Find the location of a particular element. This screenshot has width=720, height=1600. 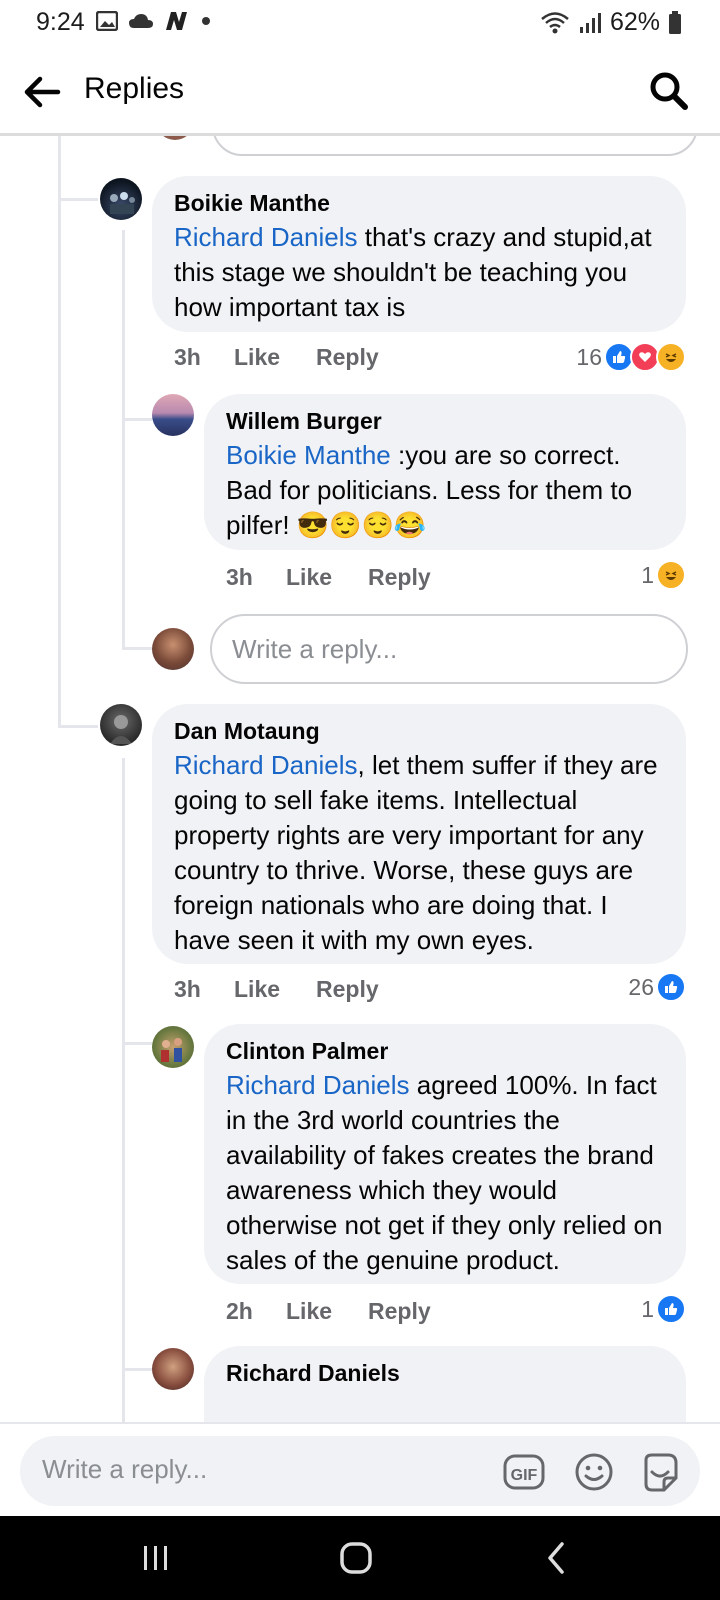

reply-composer: Write a reply... GIF is located at coordinates (360, 1471).